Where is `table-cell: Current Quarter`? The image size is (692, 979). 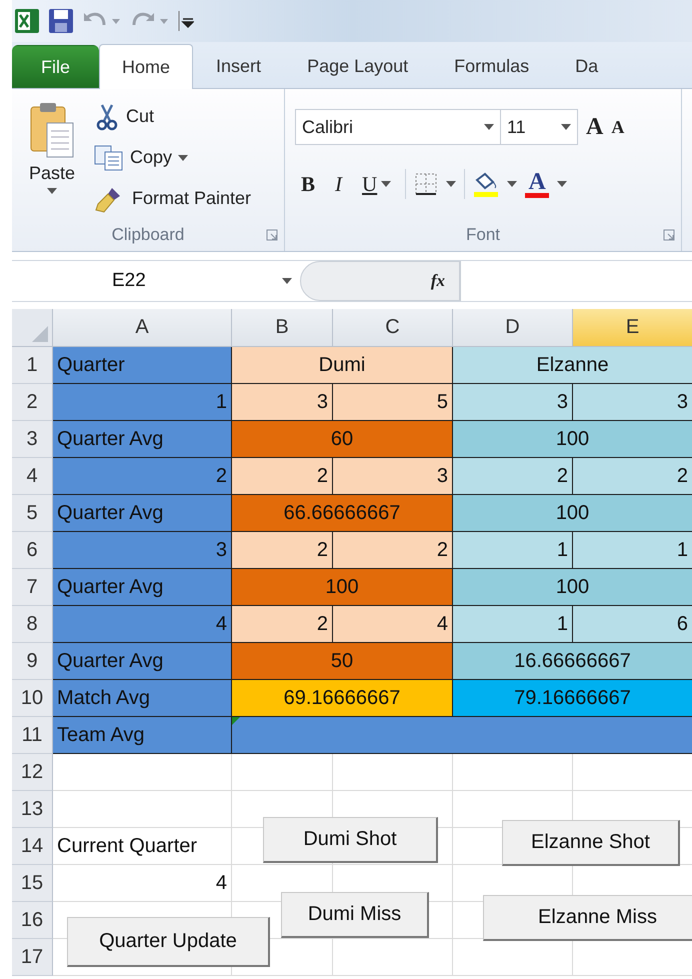
table-cell: Current Quarter is located at coordinates (142, 846).